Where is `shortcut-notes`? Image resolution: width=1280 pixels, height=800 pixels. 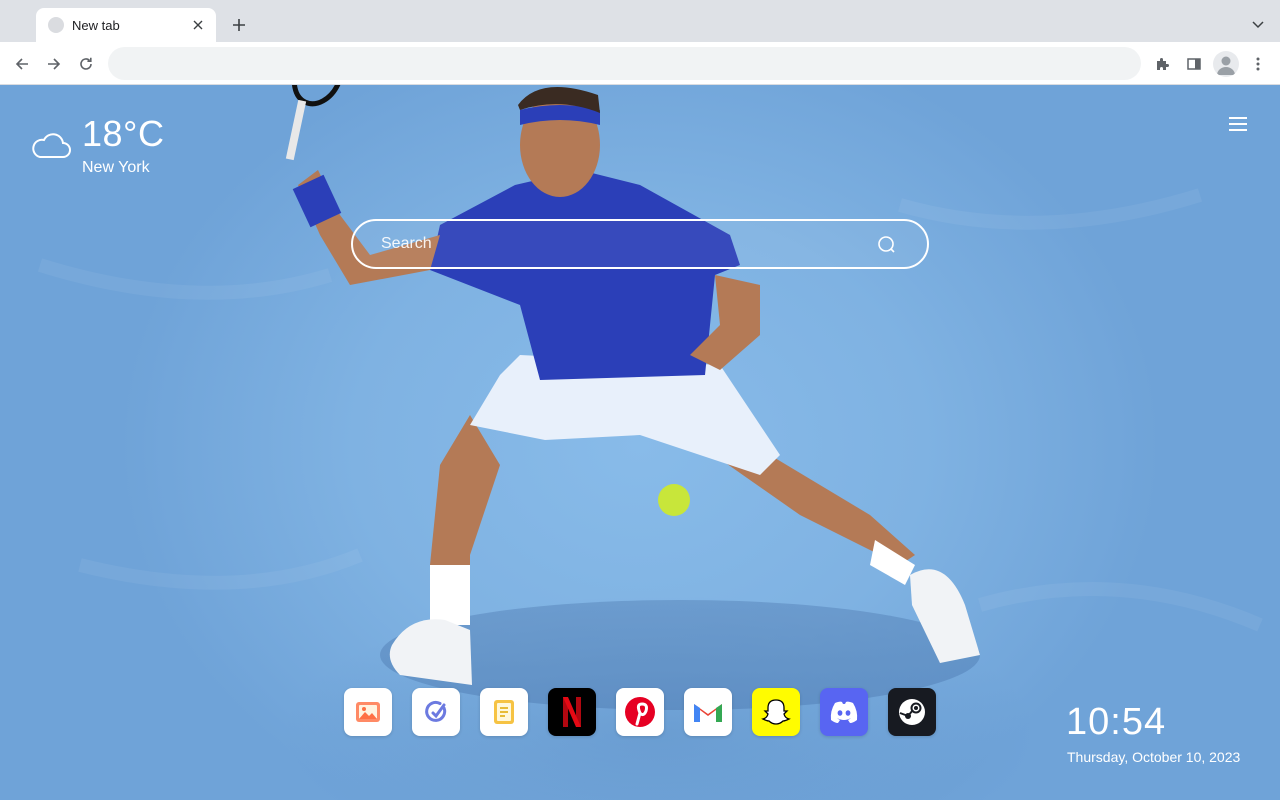 shortcut-notes is located at coordinates (504, 712).